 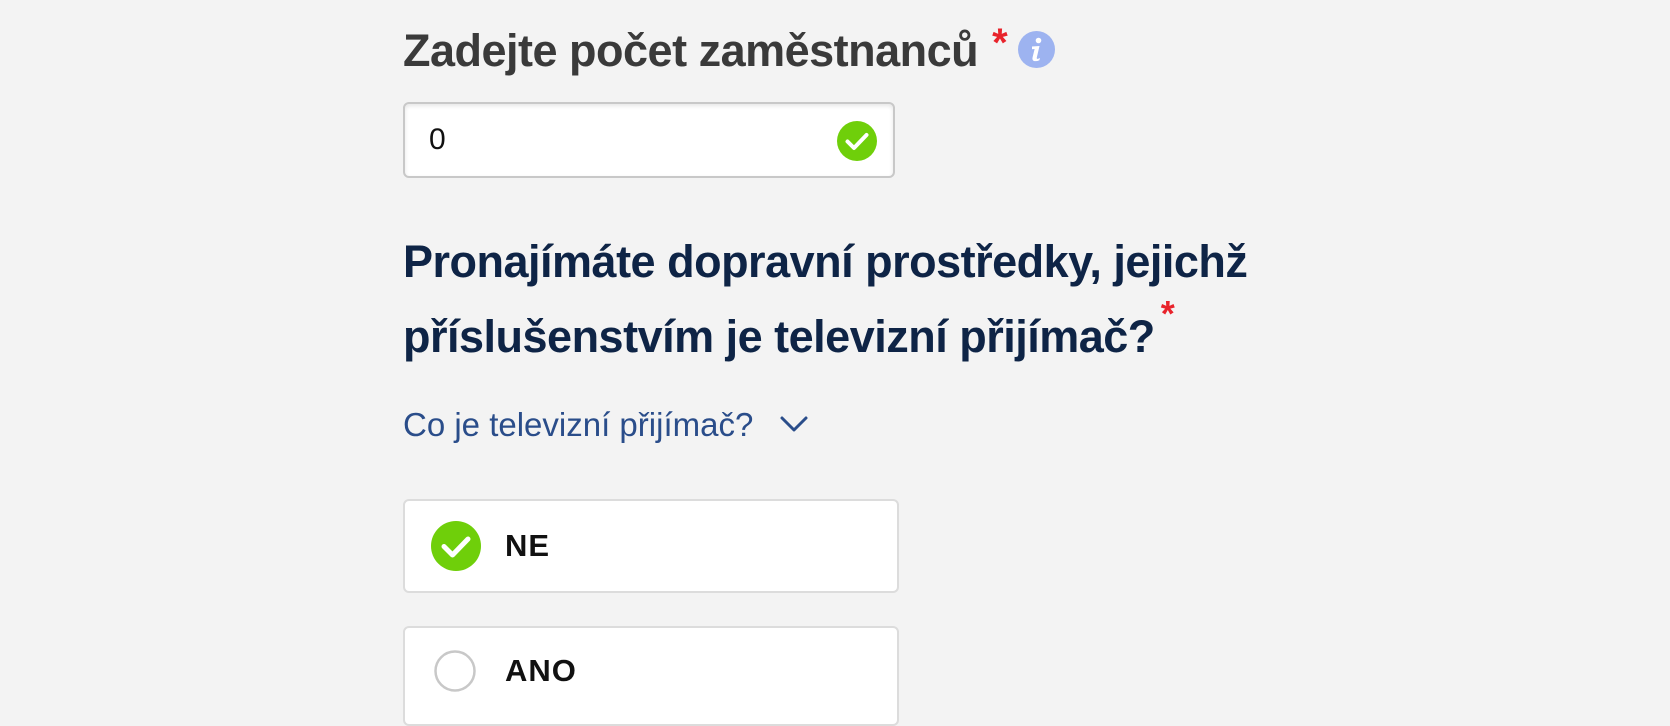 What do you see at coordinates (651, 546) in the screenshot?
I see `option-ne: NE` at bounding box center [651, 546].